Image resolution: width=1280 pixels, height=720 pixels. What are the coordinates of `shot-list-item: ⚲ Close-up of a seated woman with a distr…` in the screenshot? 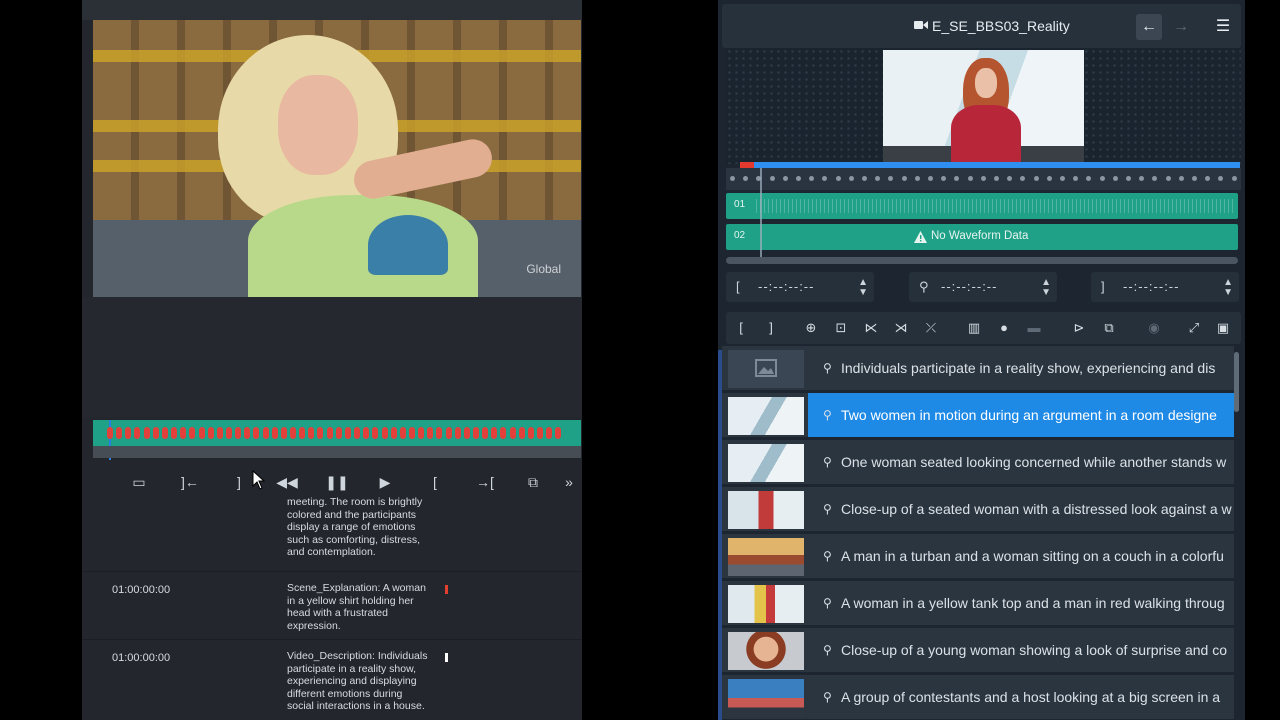 It's located at (978, 509).